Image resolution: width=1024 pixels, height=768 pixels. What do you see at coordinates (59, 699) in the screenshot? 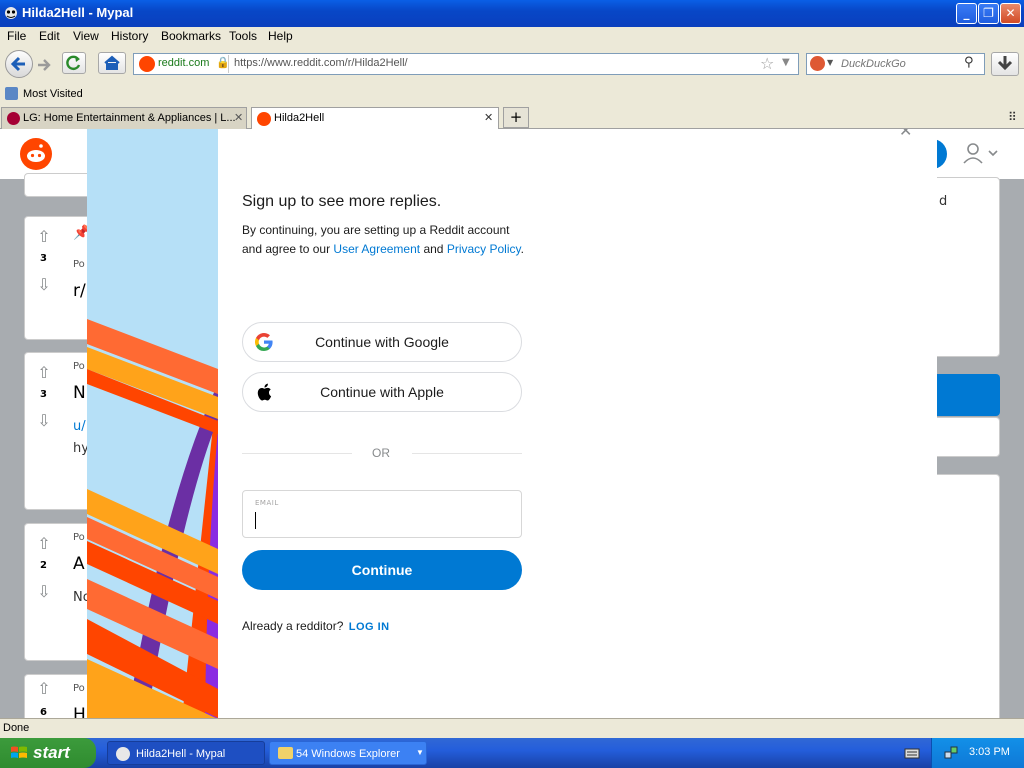
I see `post-card: ⇧ 6 Po H` at bounding box center [59, 699].